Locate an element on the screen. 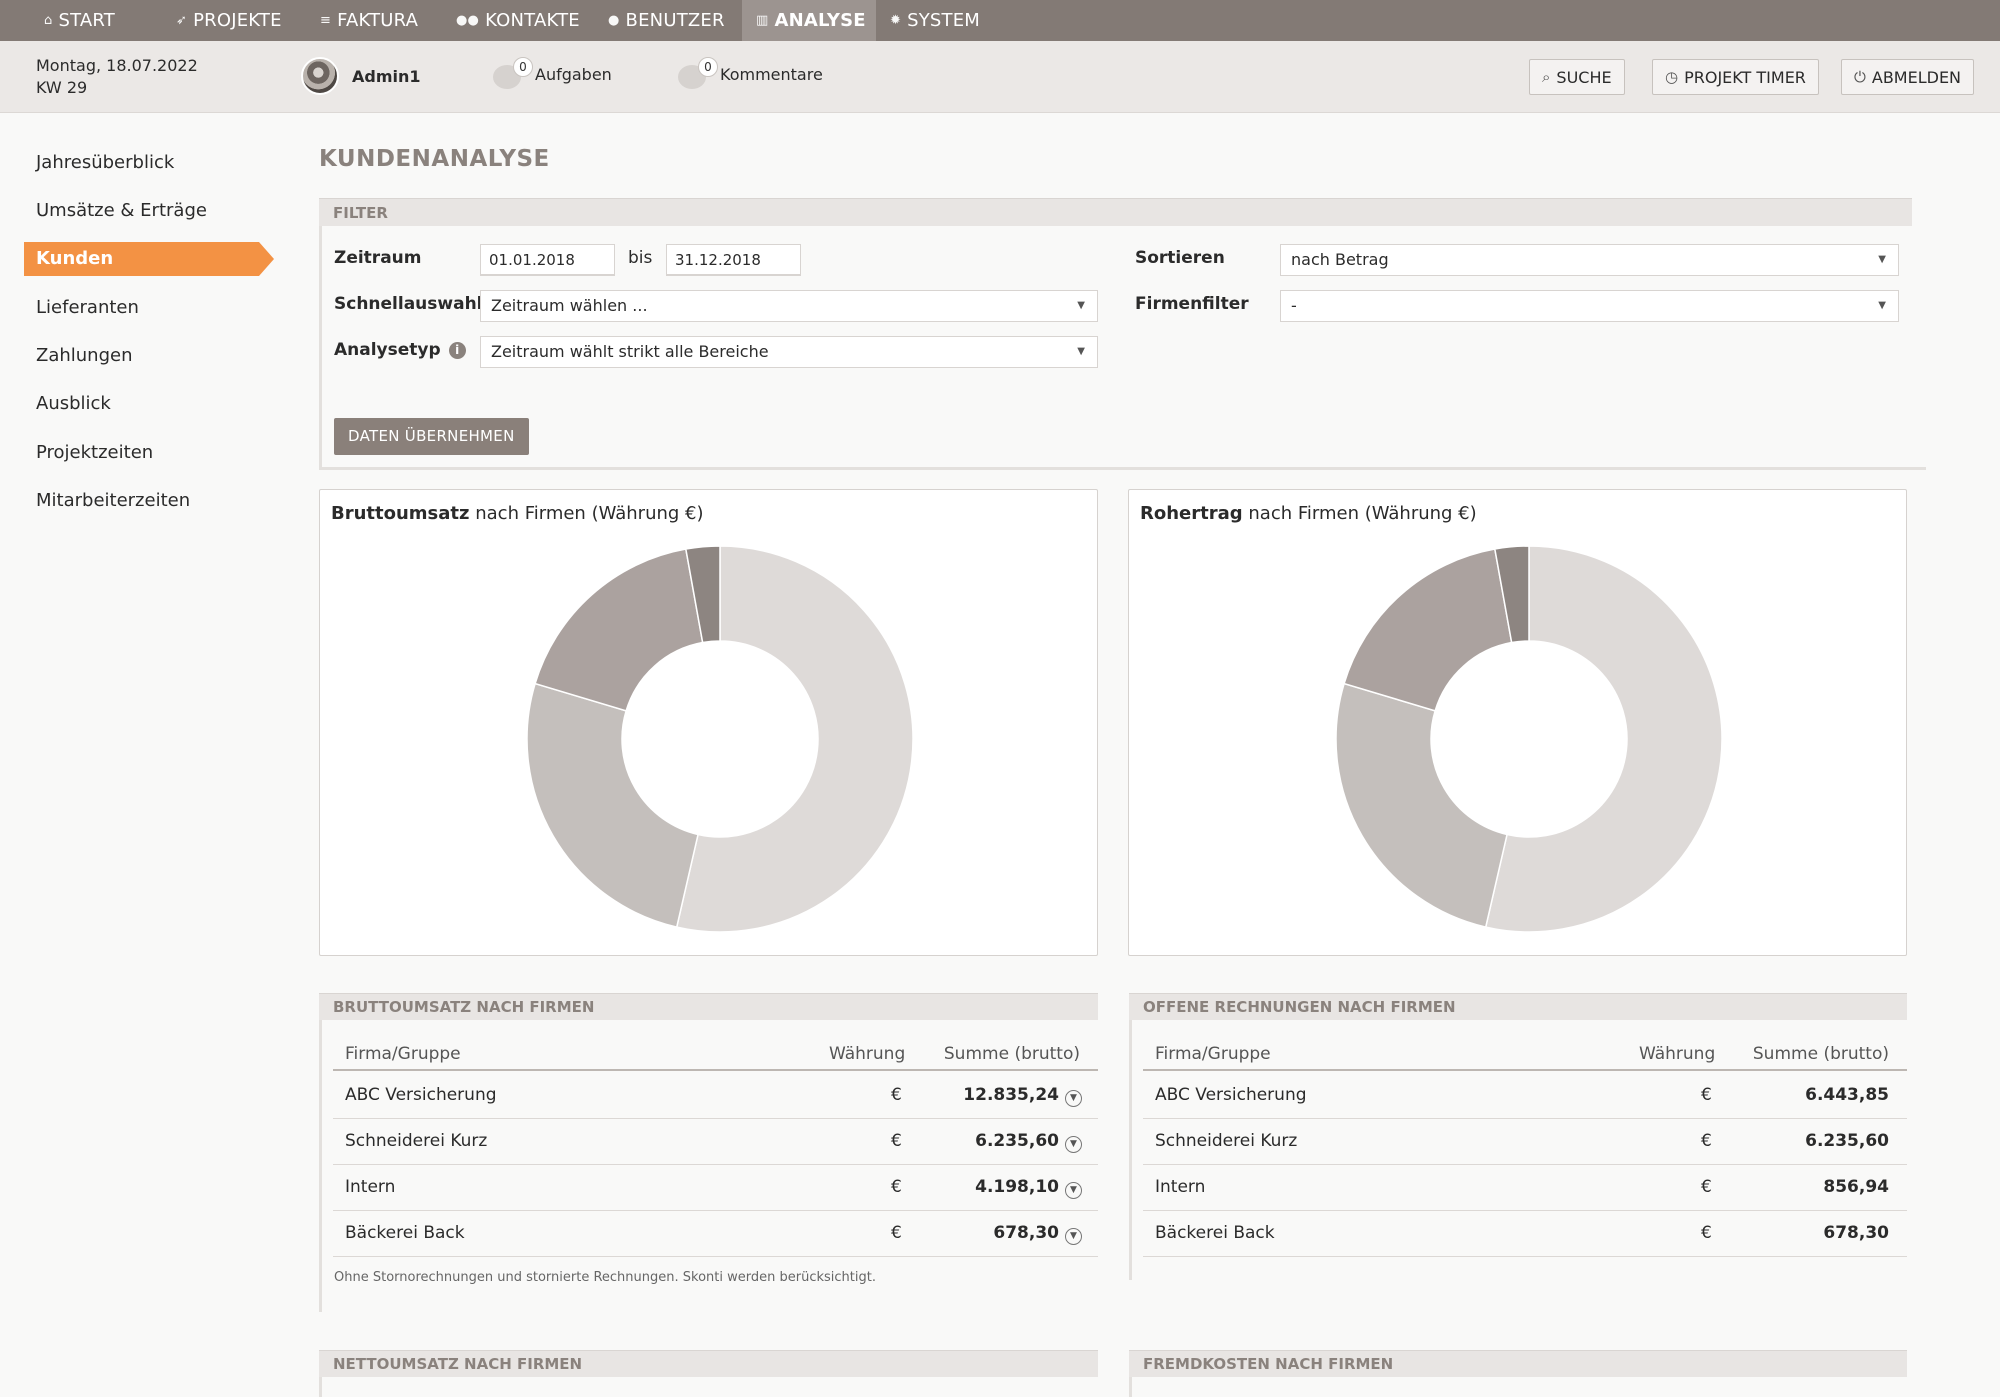 The height and width of the screenshot is (1397, 2000). nav-label: PROJEKTE is located at coordinates (237, 20).